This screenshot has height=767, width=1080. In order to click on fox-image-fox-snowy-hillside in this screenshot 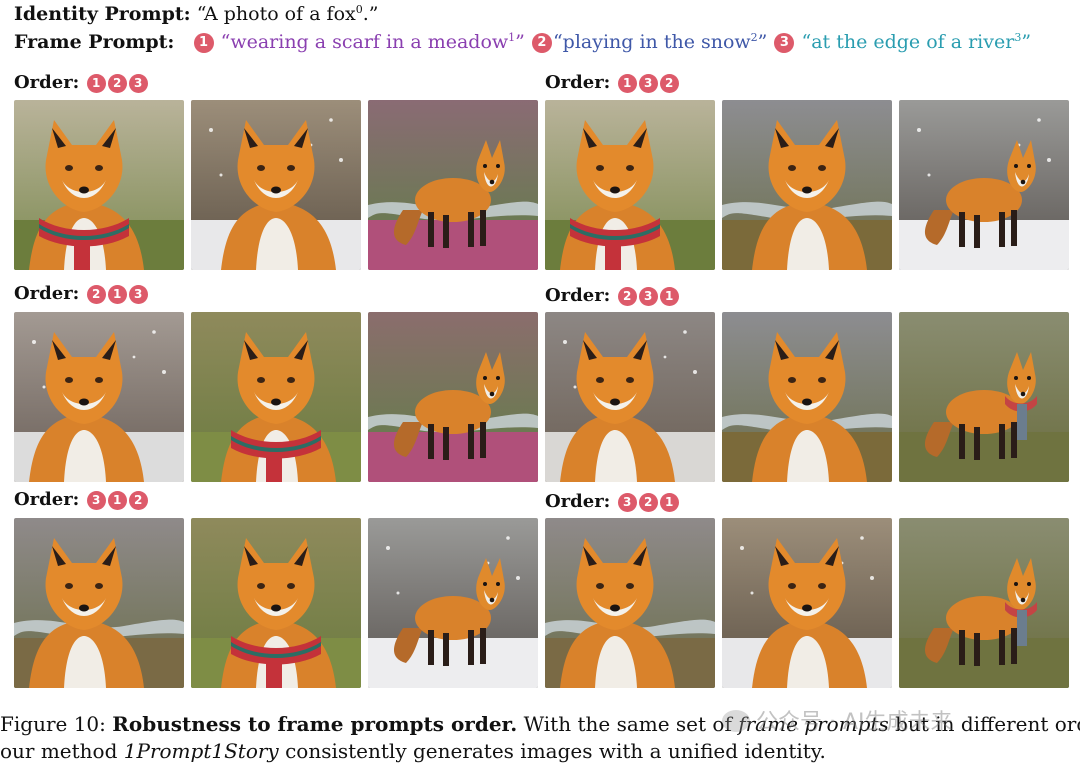, I will do `click(630, 397)`.